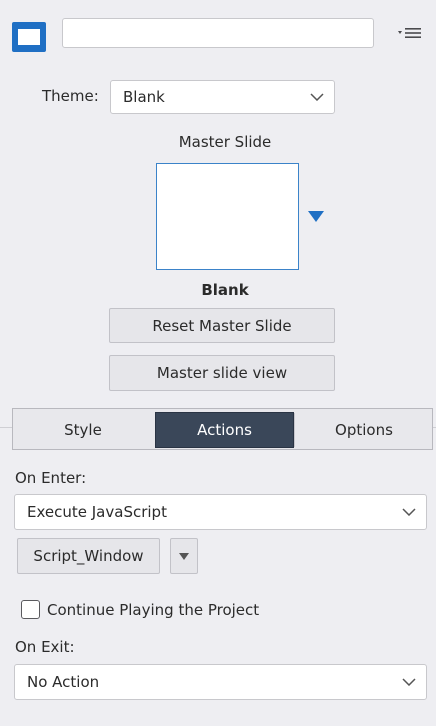 The image size is (436, 726). I want to click on theme-select: Blank, so click(222, 97).